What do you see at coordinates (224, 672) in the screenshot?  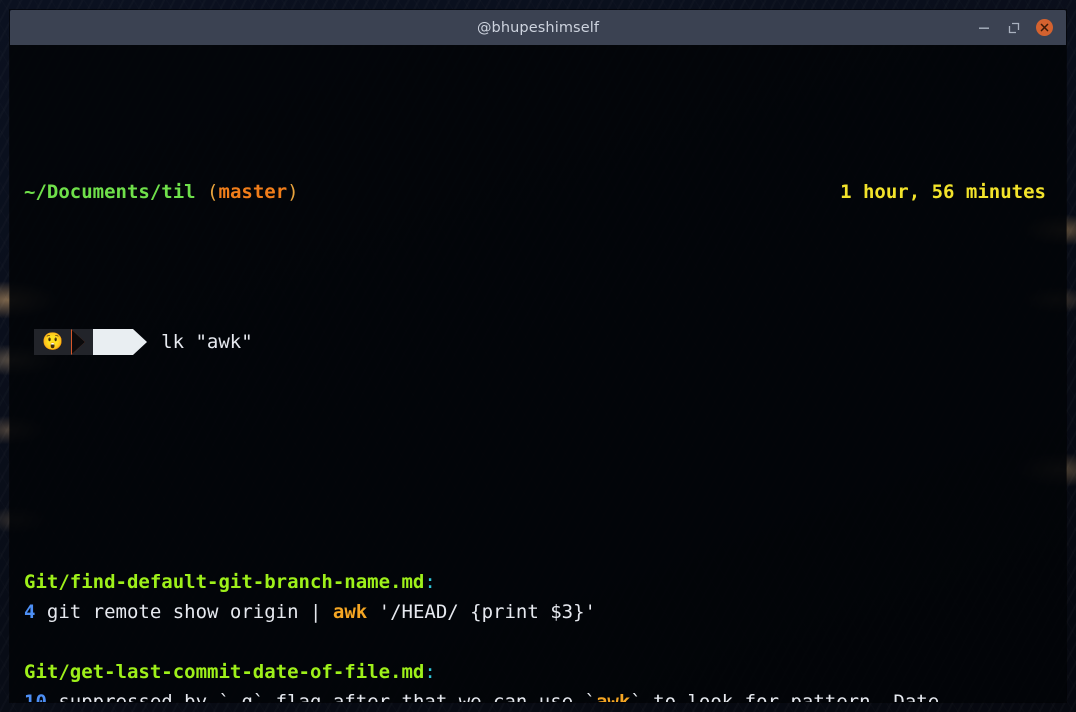 I see `result-filename: Git/get-last-commit-date-of-file.md` at bounding box center [224, 672].